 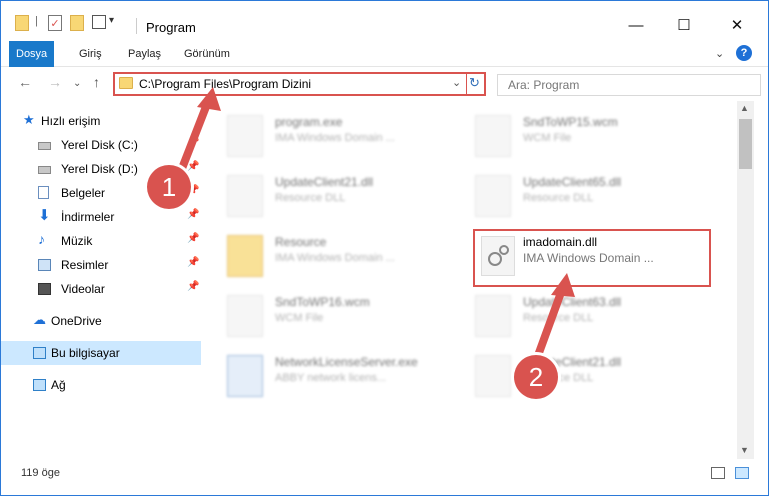 What do you see at coordinates (195, 135) in the screenshot?
I see `arrow-1-shaft` at bounding box center [195, 135].